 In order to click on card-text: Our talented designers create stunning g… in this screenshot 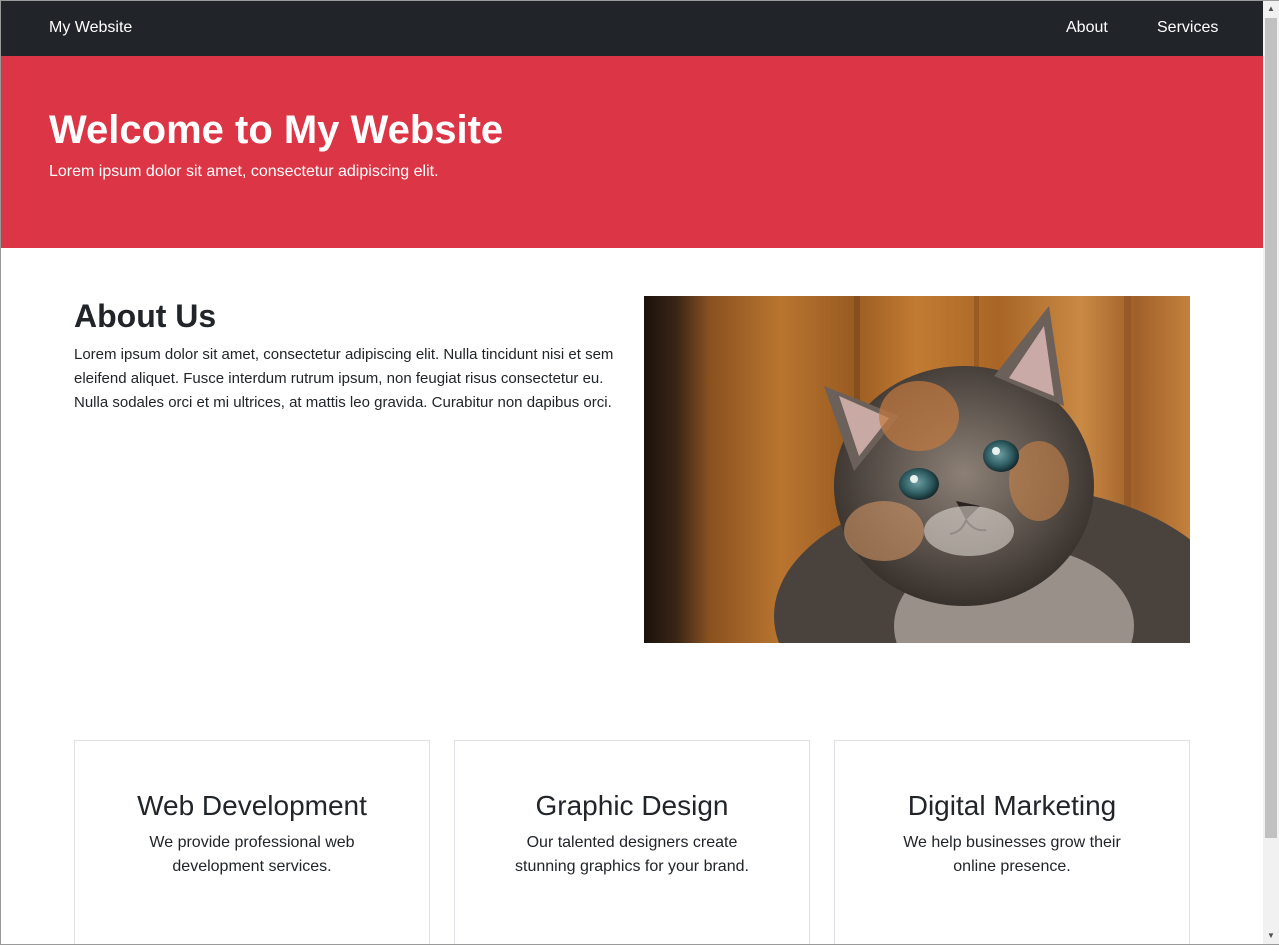, I will do `click(632, 854)`.